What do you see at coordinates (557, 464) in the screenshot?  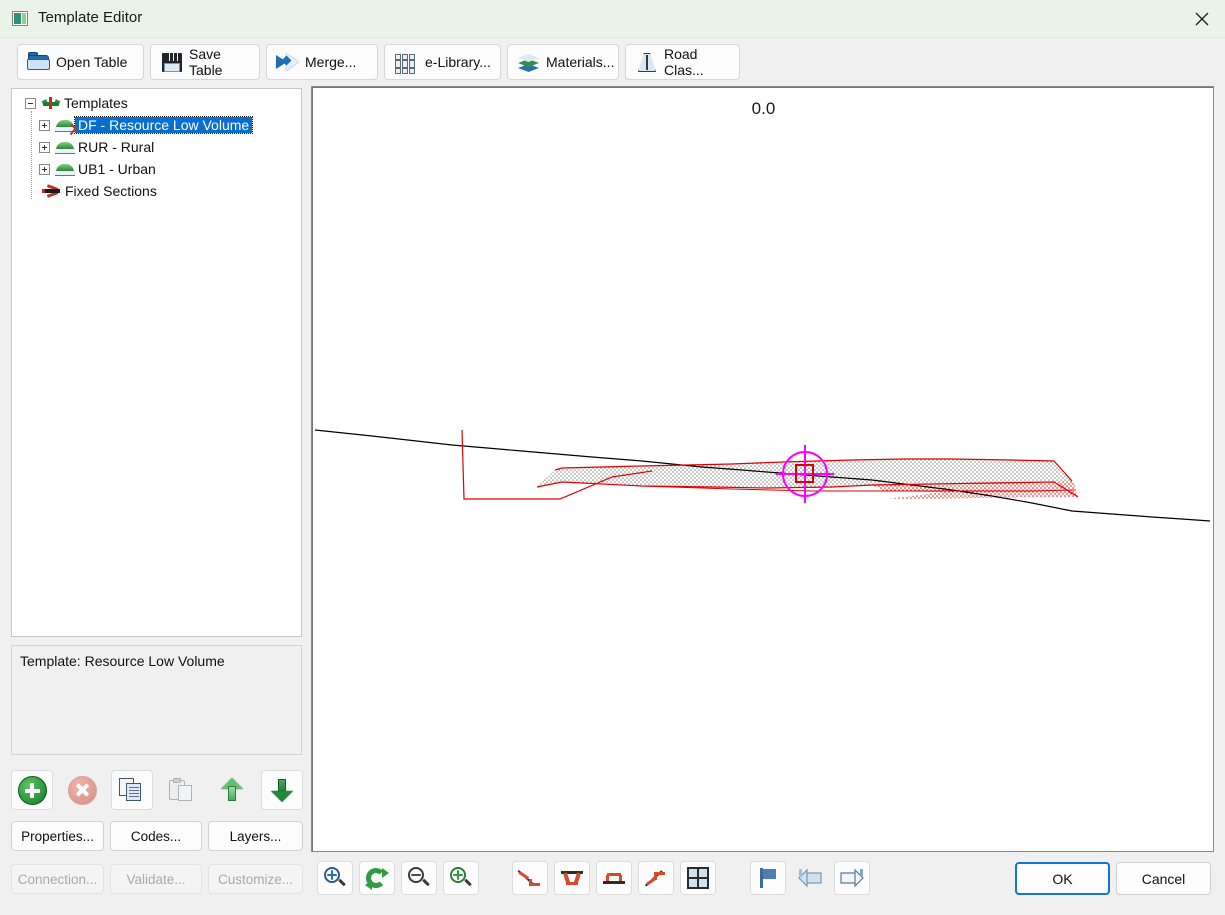 I see `template-ditch-line` at bounding box center [557, 464].